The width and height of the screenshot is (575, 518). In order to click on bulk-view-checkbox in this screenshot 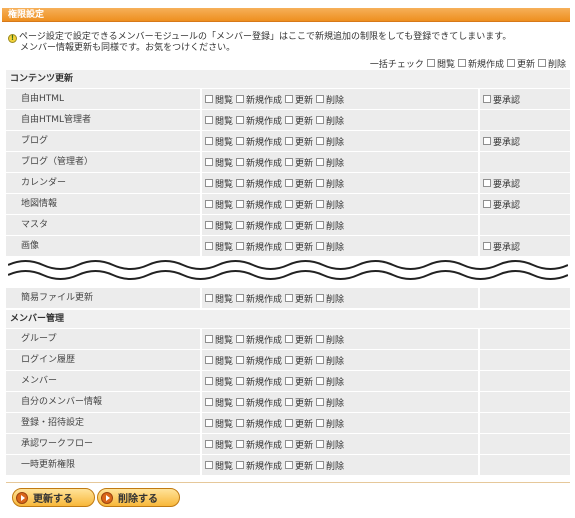, I will do `click(430, 63)`.